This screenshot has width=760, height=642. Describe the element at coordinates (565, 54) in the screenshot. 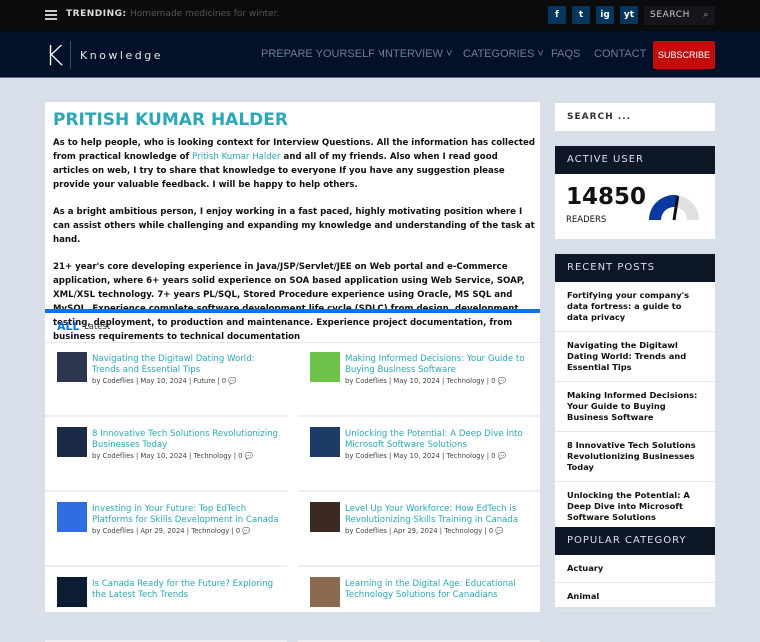

I see `nav-faqs: FAQS` at that location.